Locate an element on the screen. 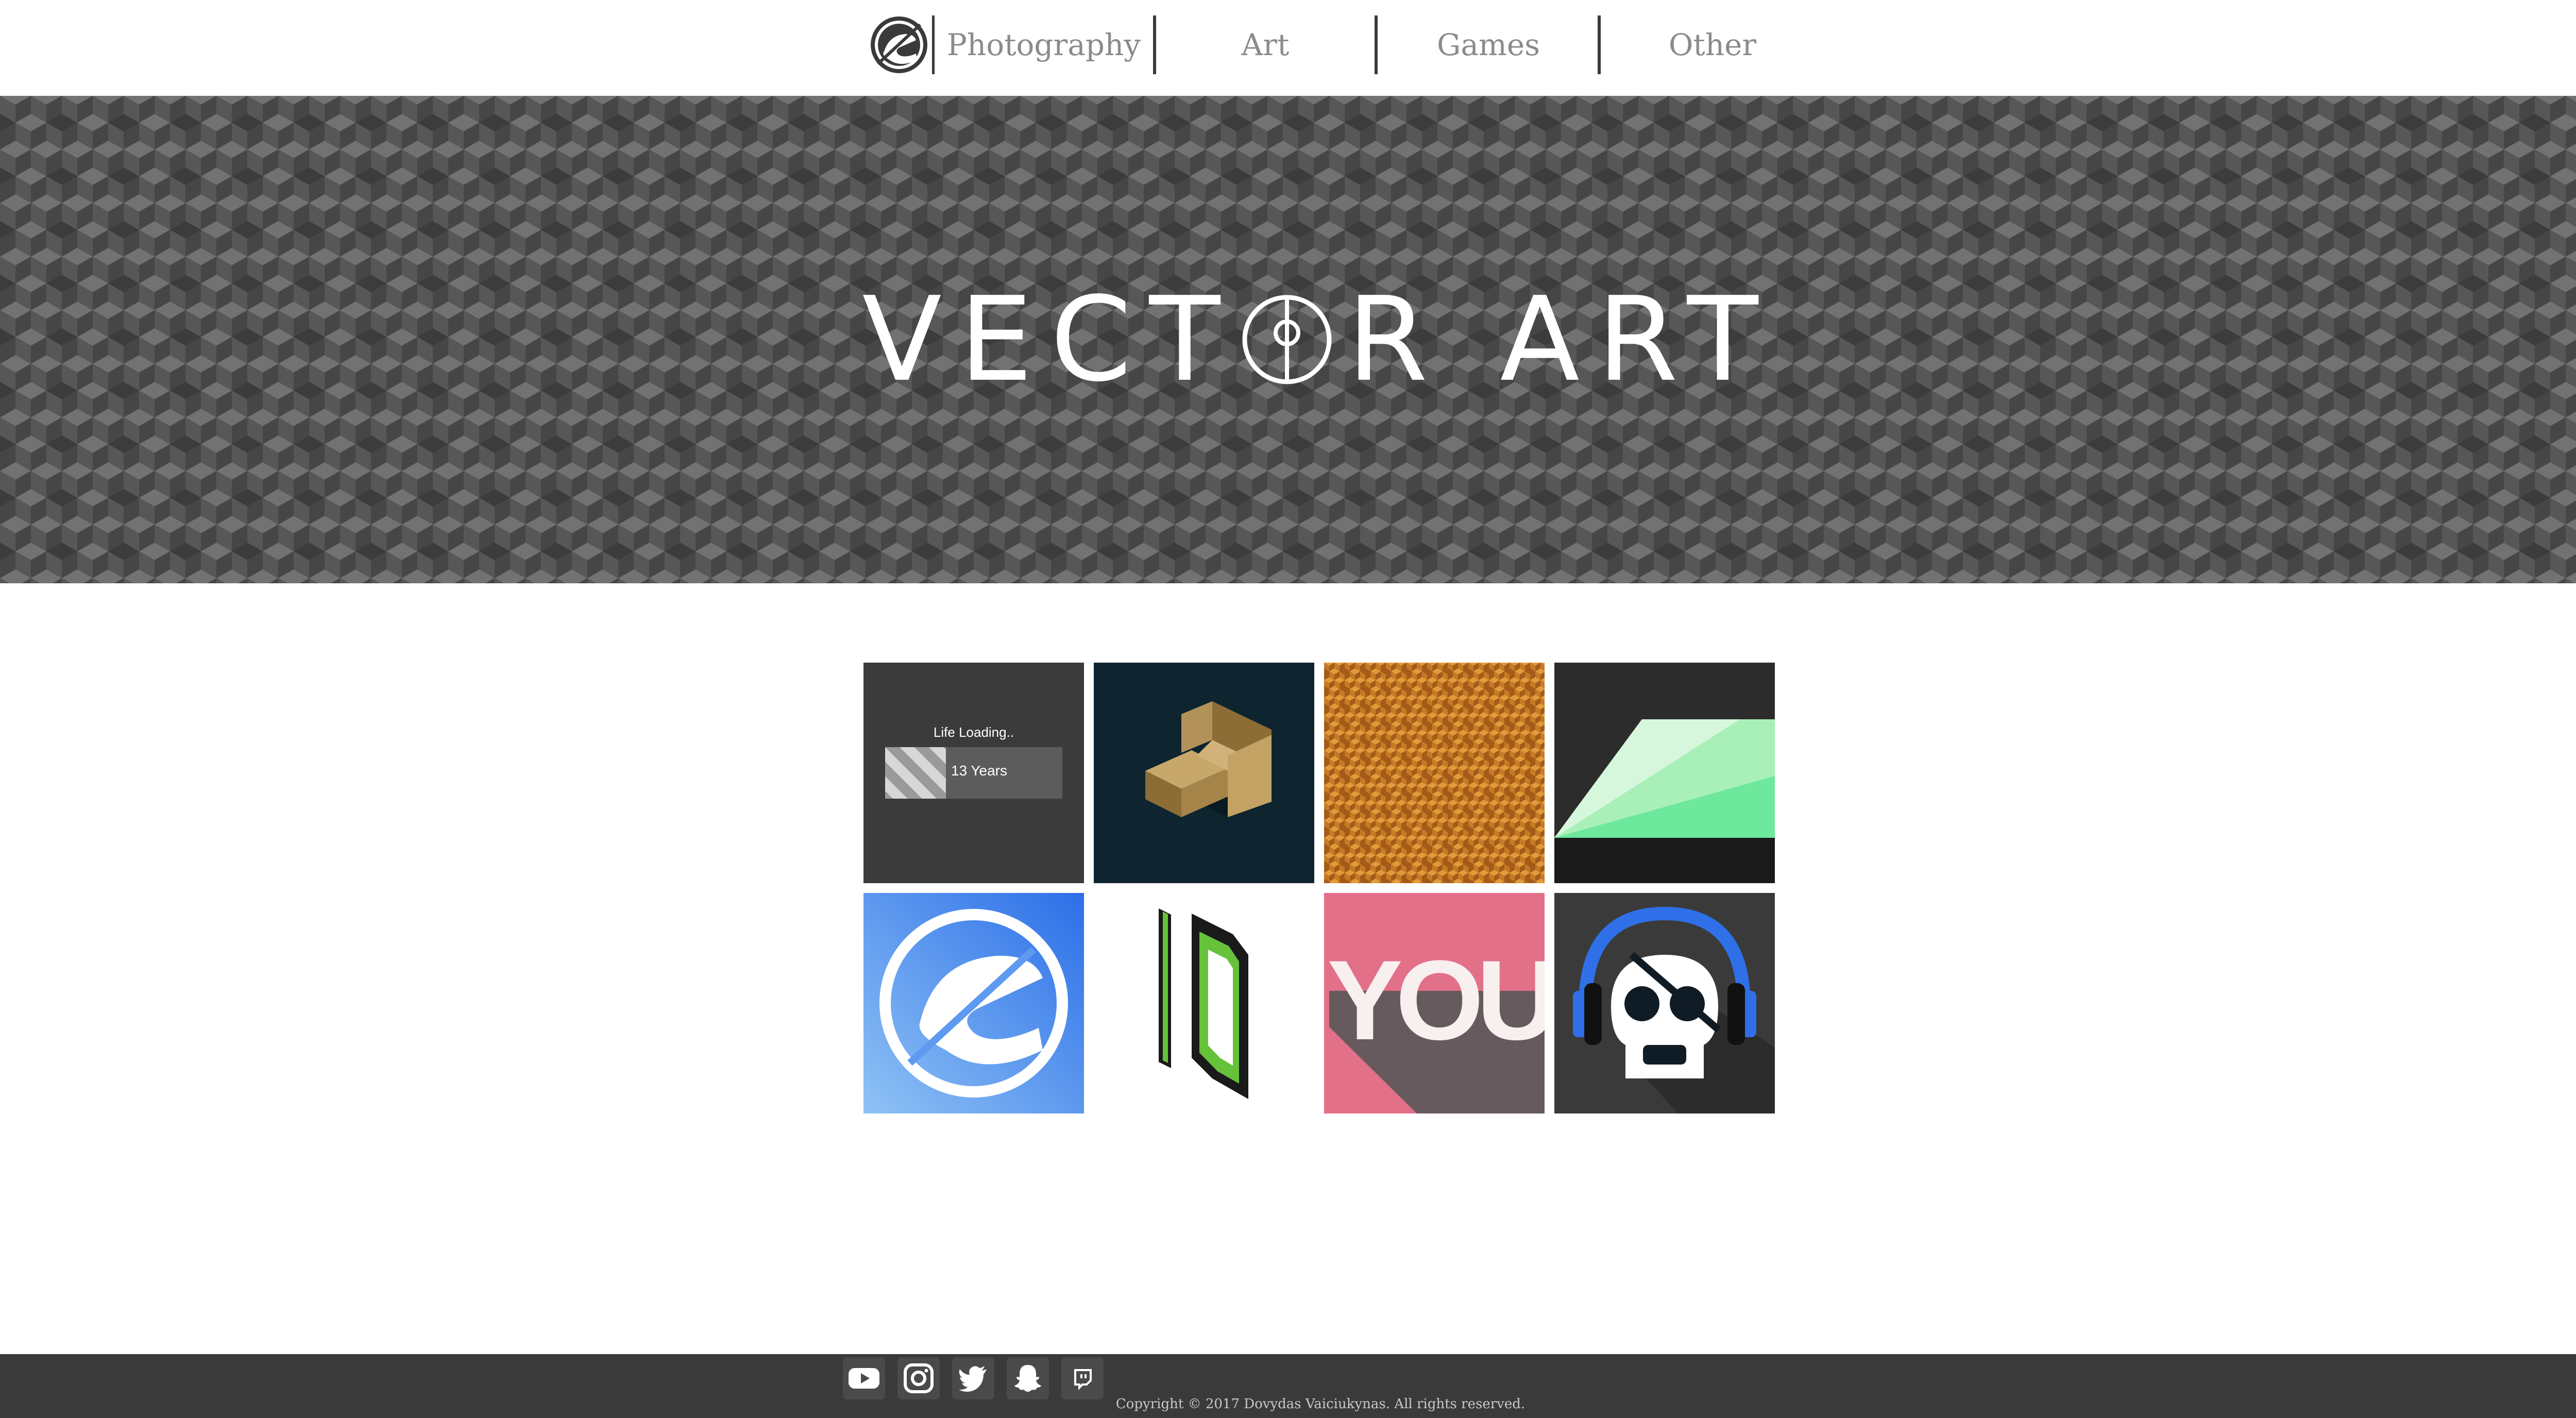  isometric-box-graphic is located at coordinates (1208, 759).